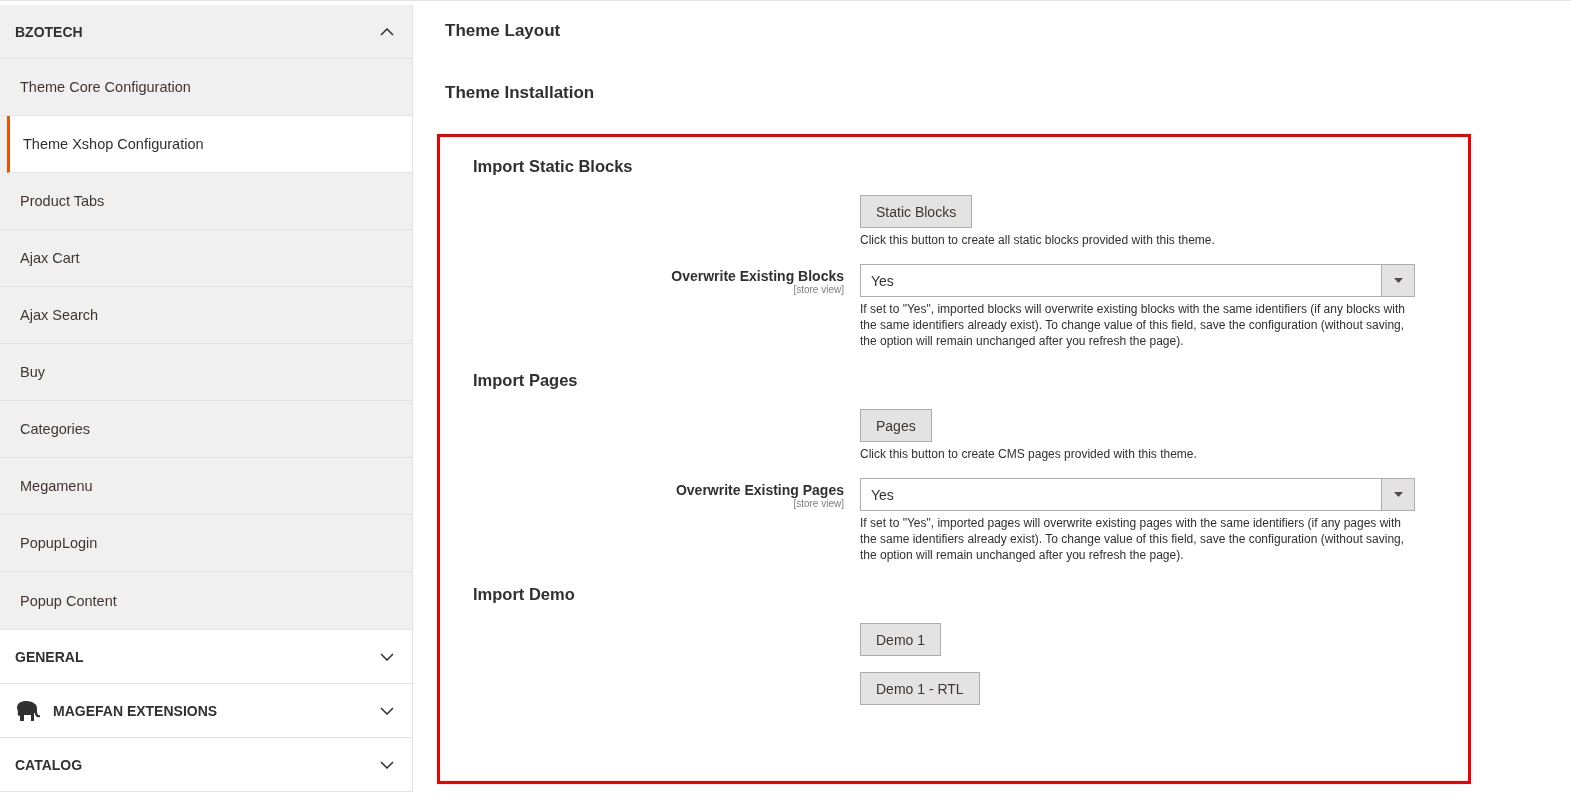 The height and width of the screenshot is (800, 1571). Describe the element at coordinates (1004, 93) in the screenshot. I see `section-heading: Theme Installation` at that location.